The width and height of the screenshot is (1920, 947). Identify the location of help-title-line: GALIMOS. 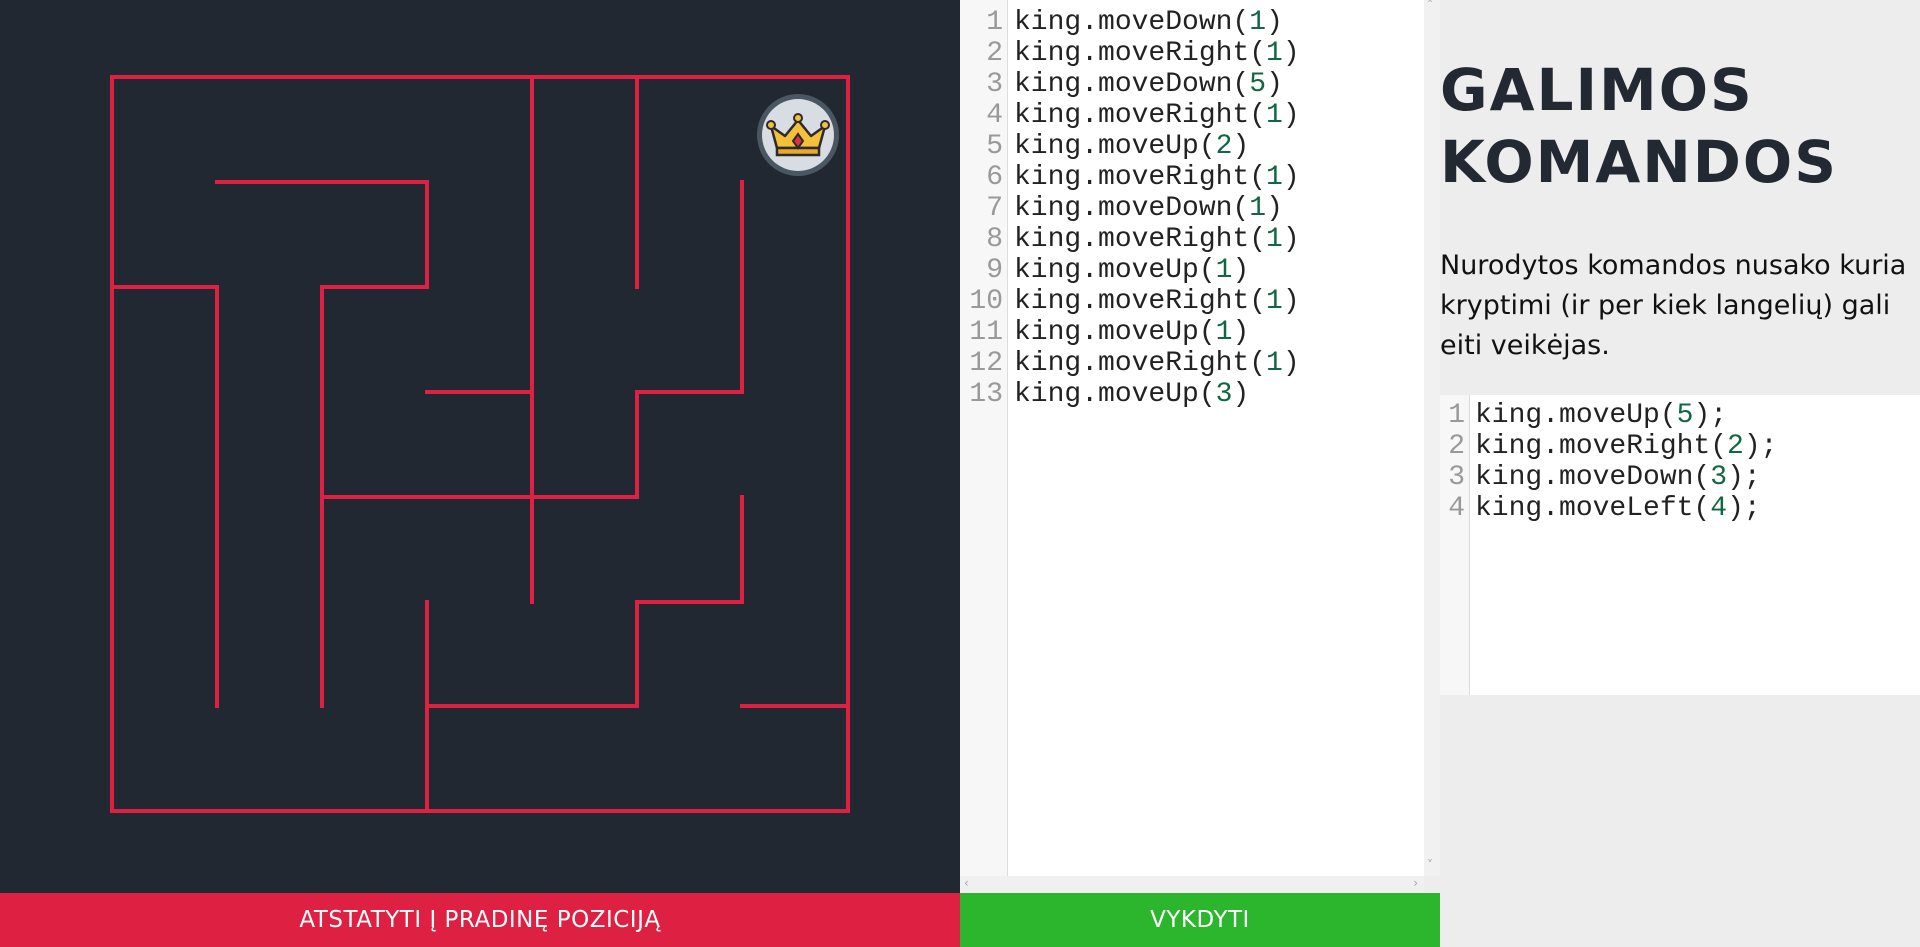
(1597, 90).